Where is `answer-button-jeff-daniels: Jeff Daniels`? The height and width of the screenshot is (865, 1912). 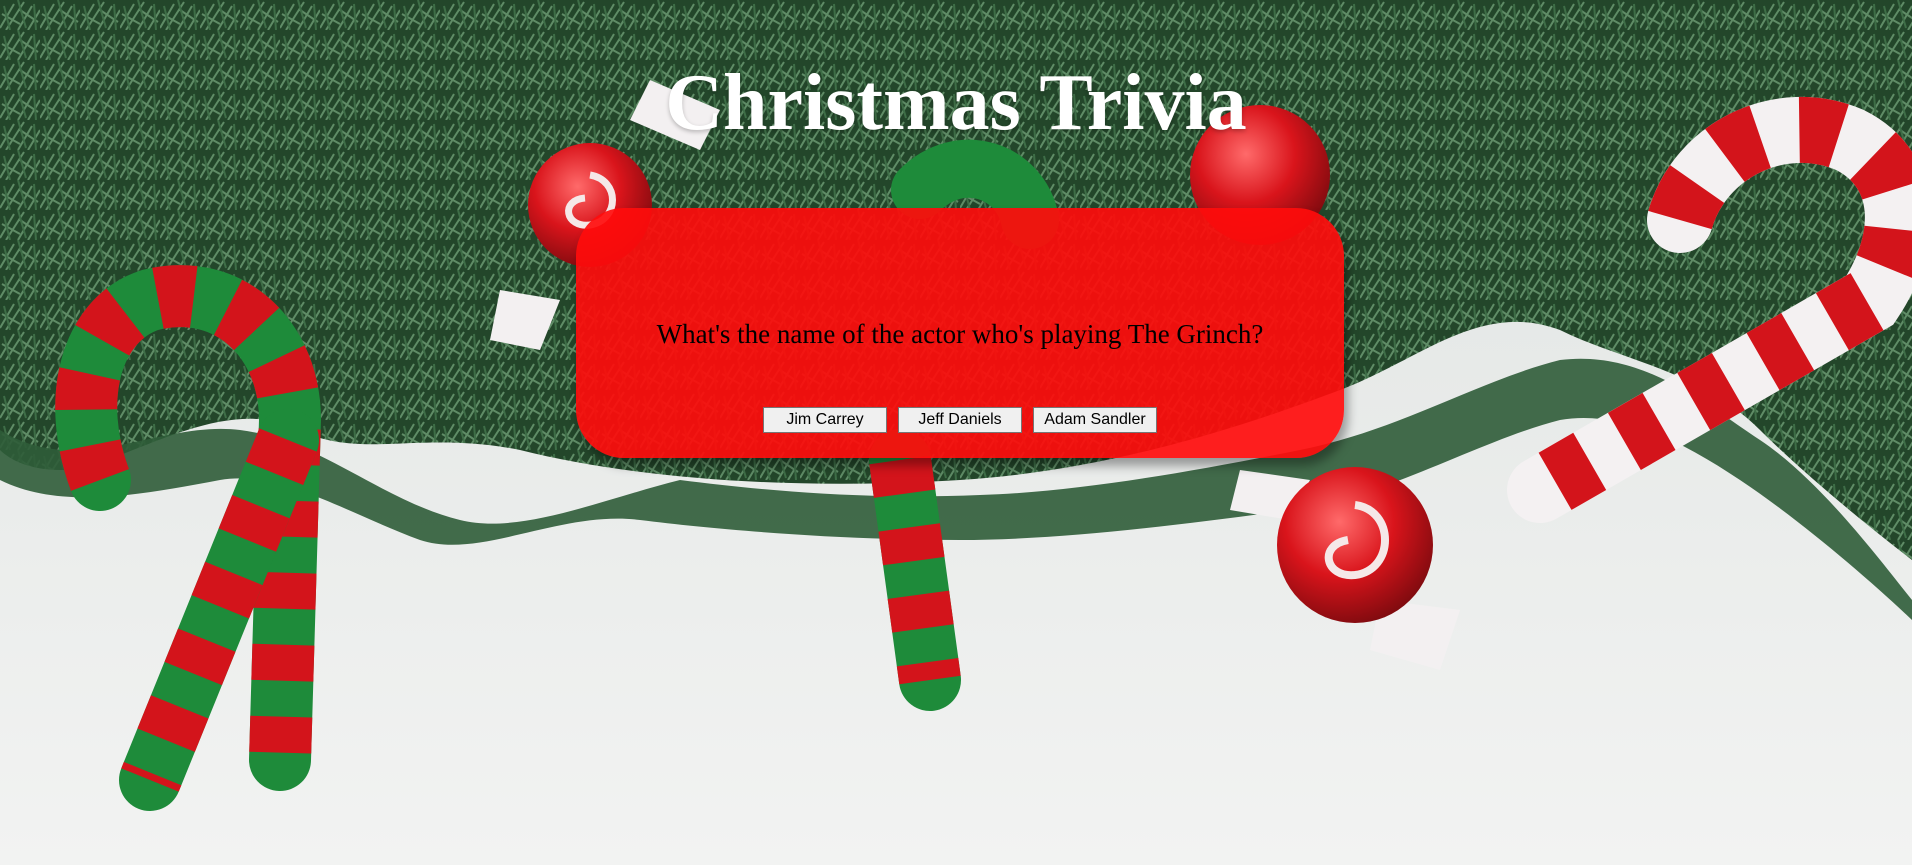
answer-button-jeff-daniels: Jeff Daniels is located at coordinates (960, 420).